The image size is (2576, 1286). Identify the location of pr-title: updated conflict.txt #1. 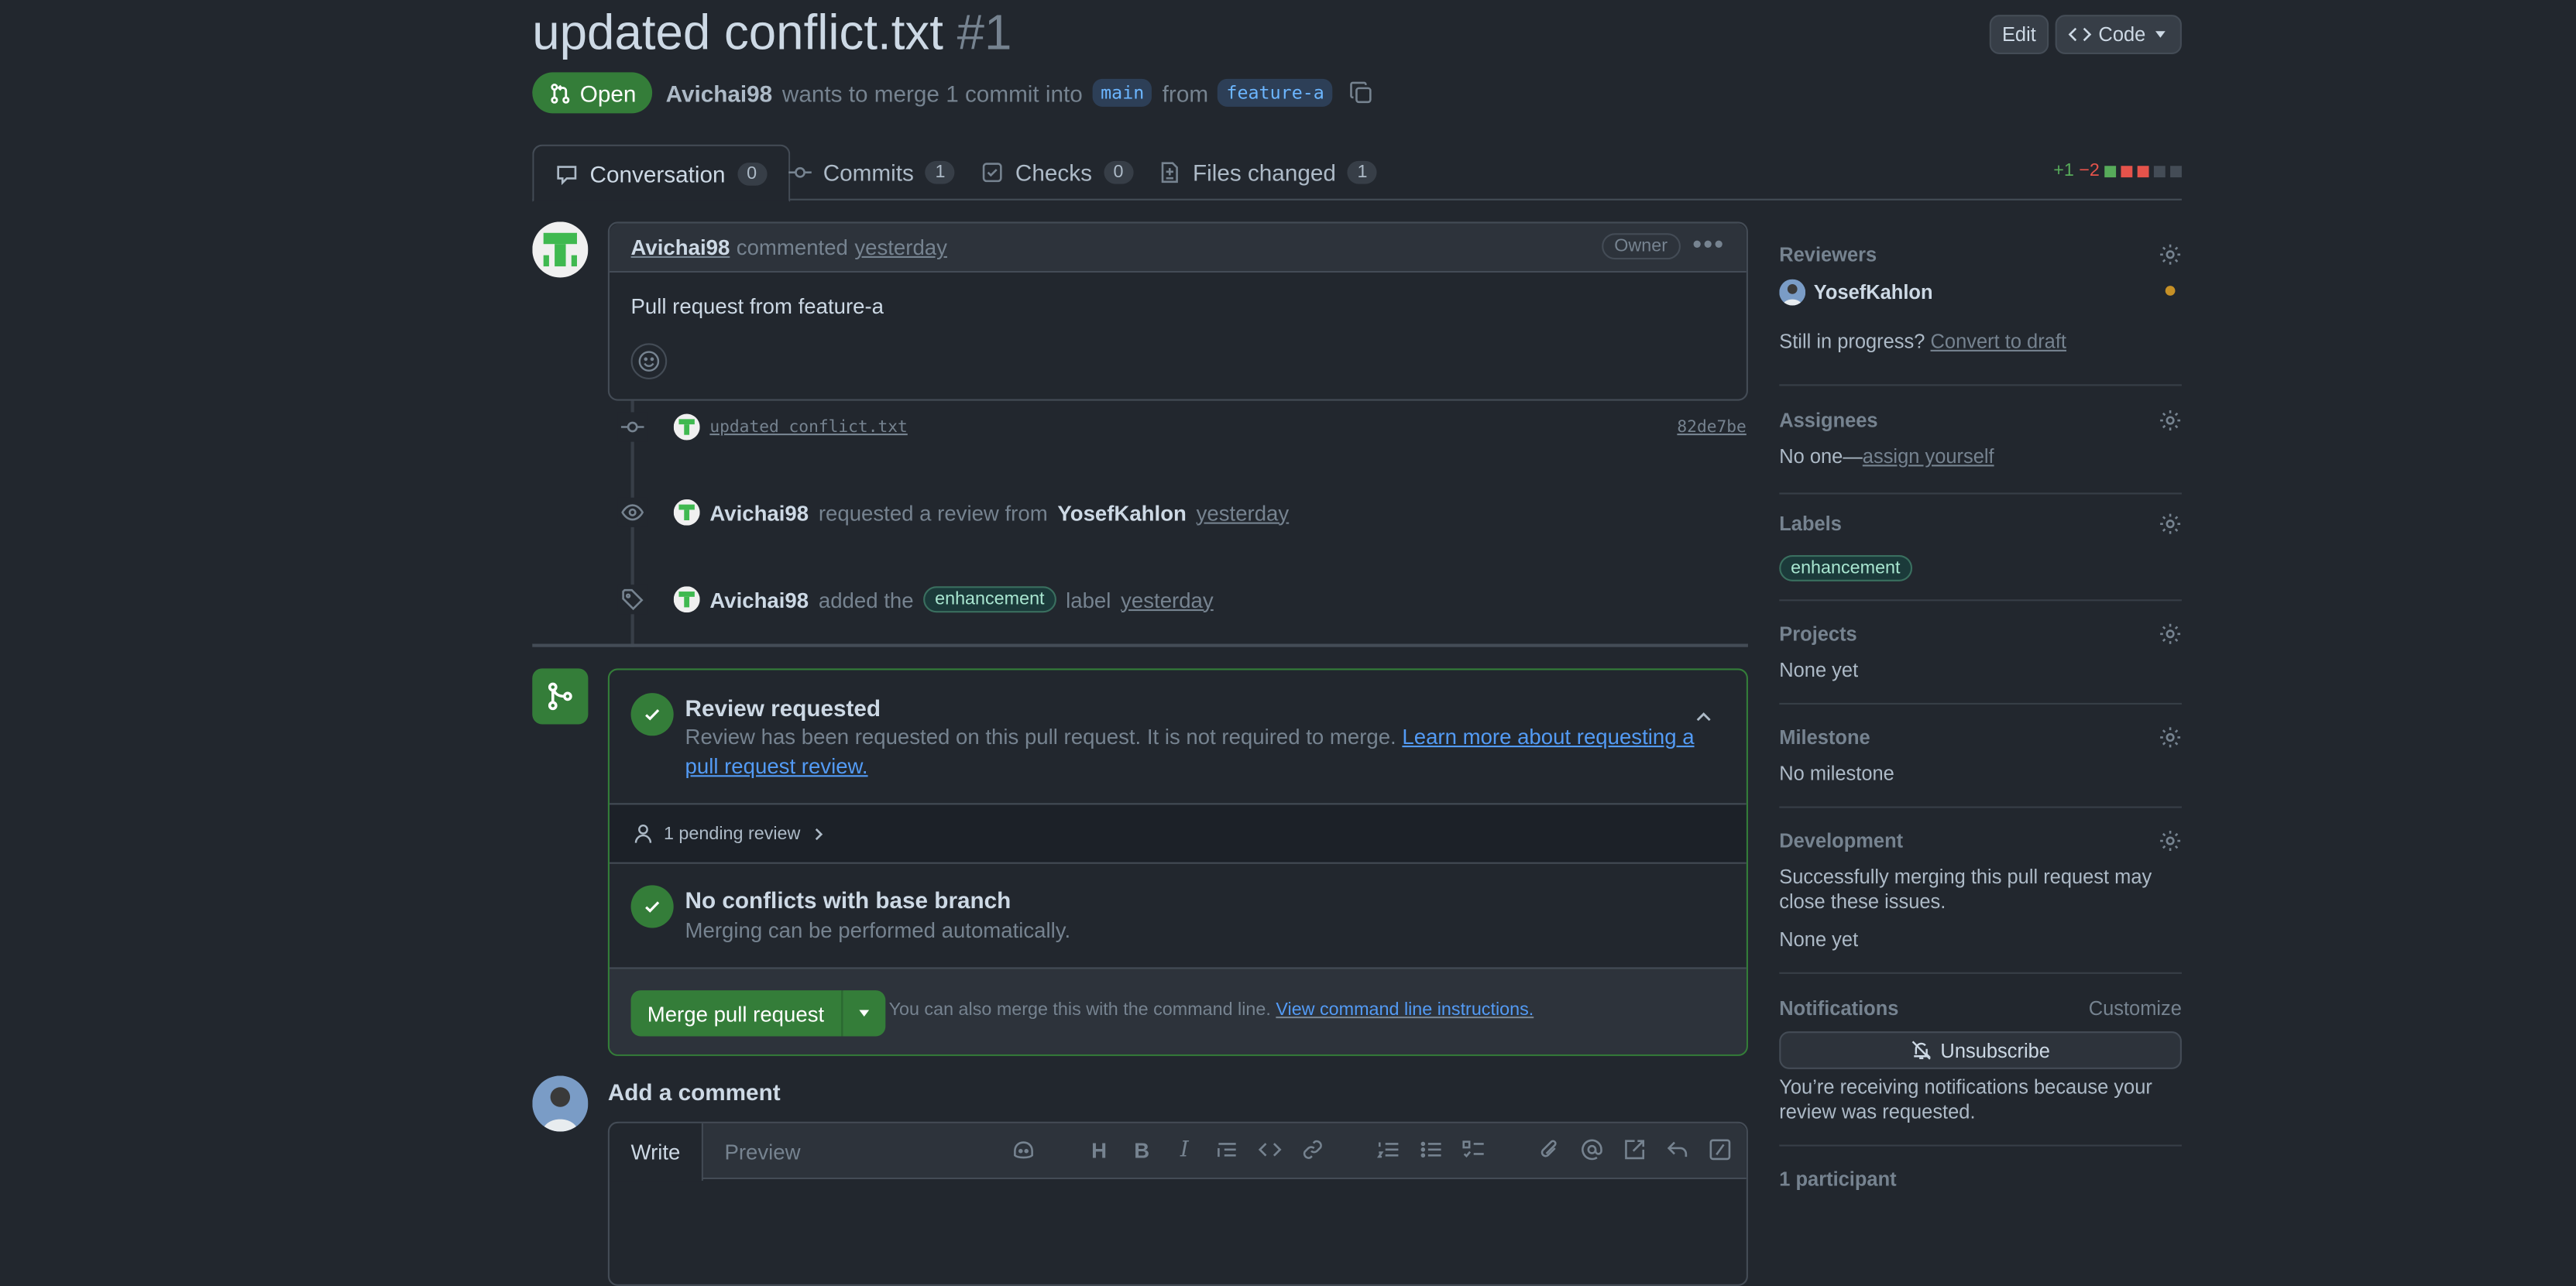
(772, 34).